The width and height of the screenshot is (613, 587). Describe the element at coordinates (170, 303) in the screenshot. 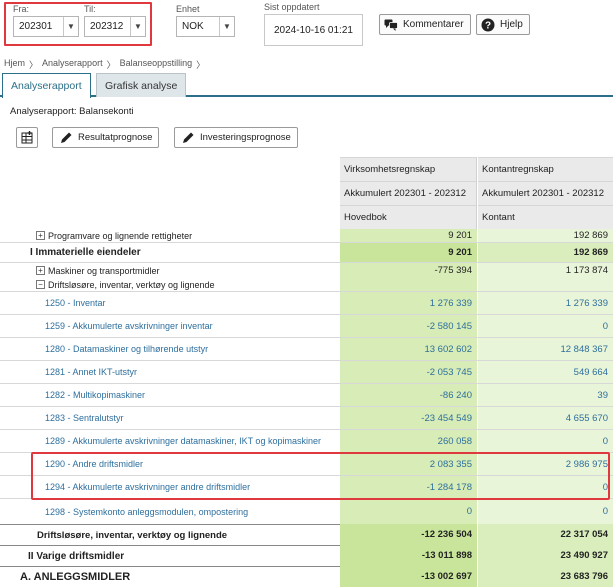

I see `account-link: 1250 - Inventar` at that location.